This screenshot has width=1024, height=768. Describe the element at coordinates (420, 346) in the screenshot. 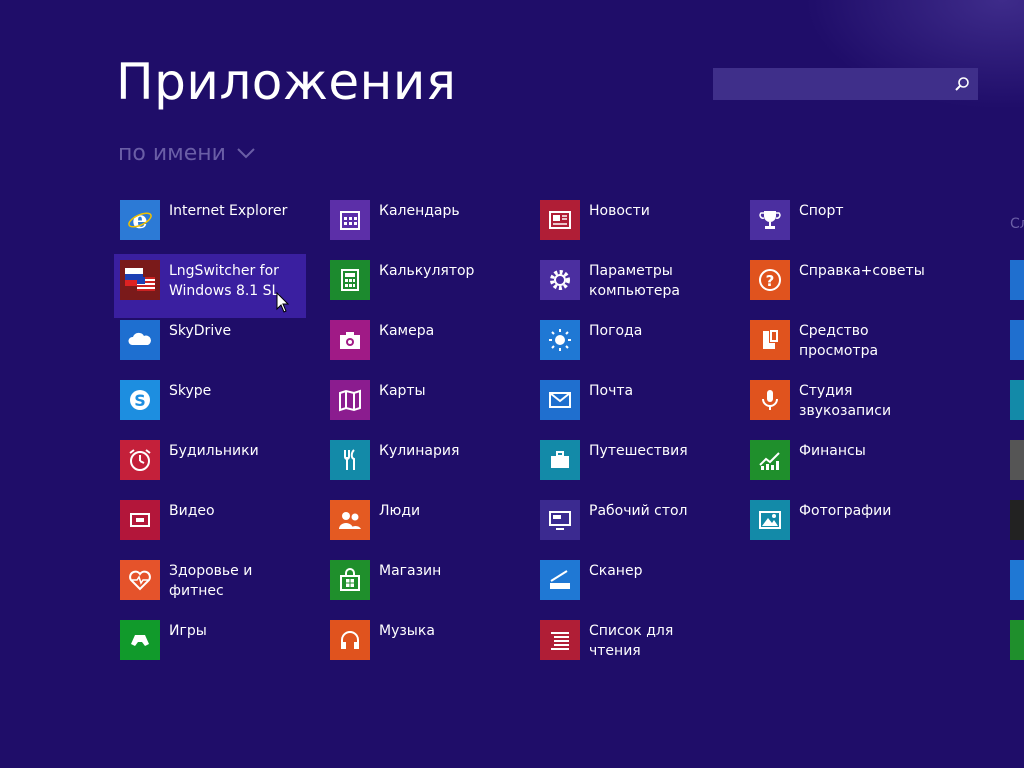

I see `app-tile-camera: Камера` at that location.